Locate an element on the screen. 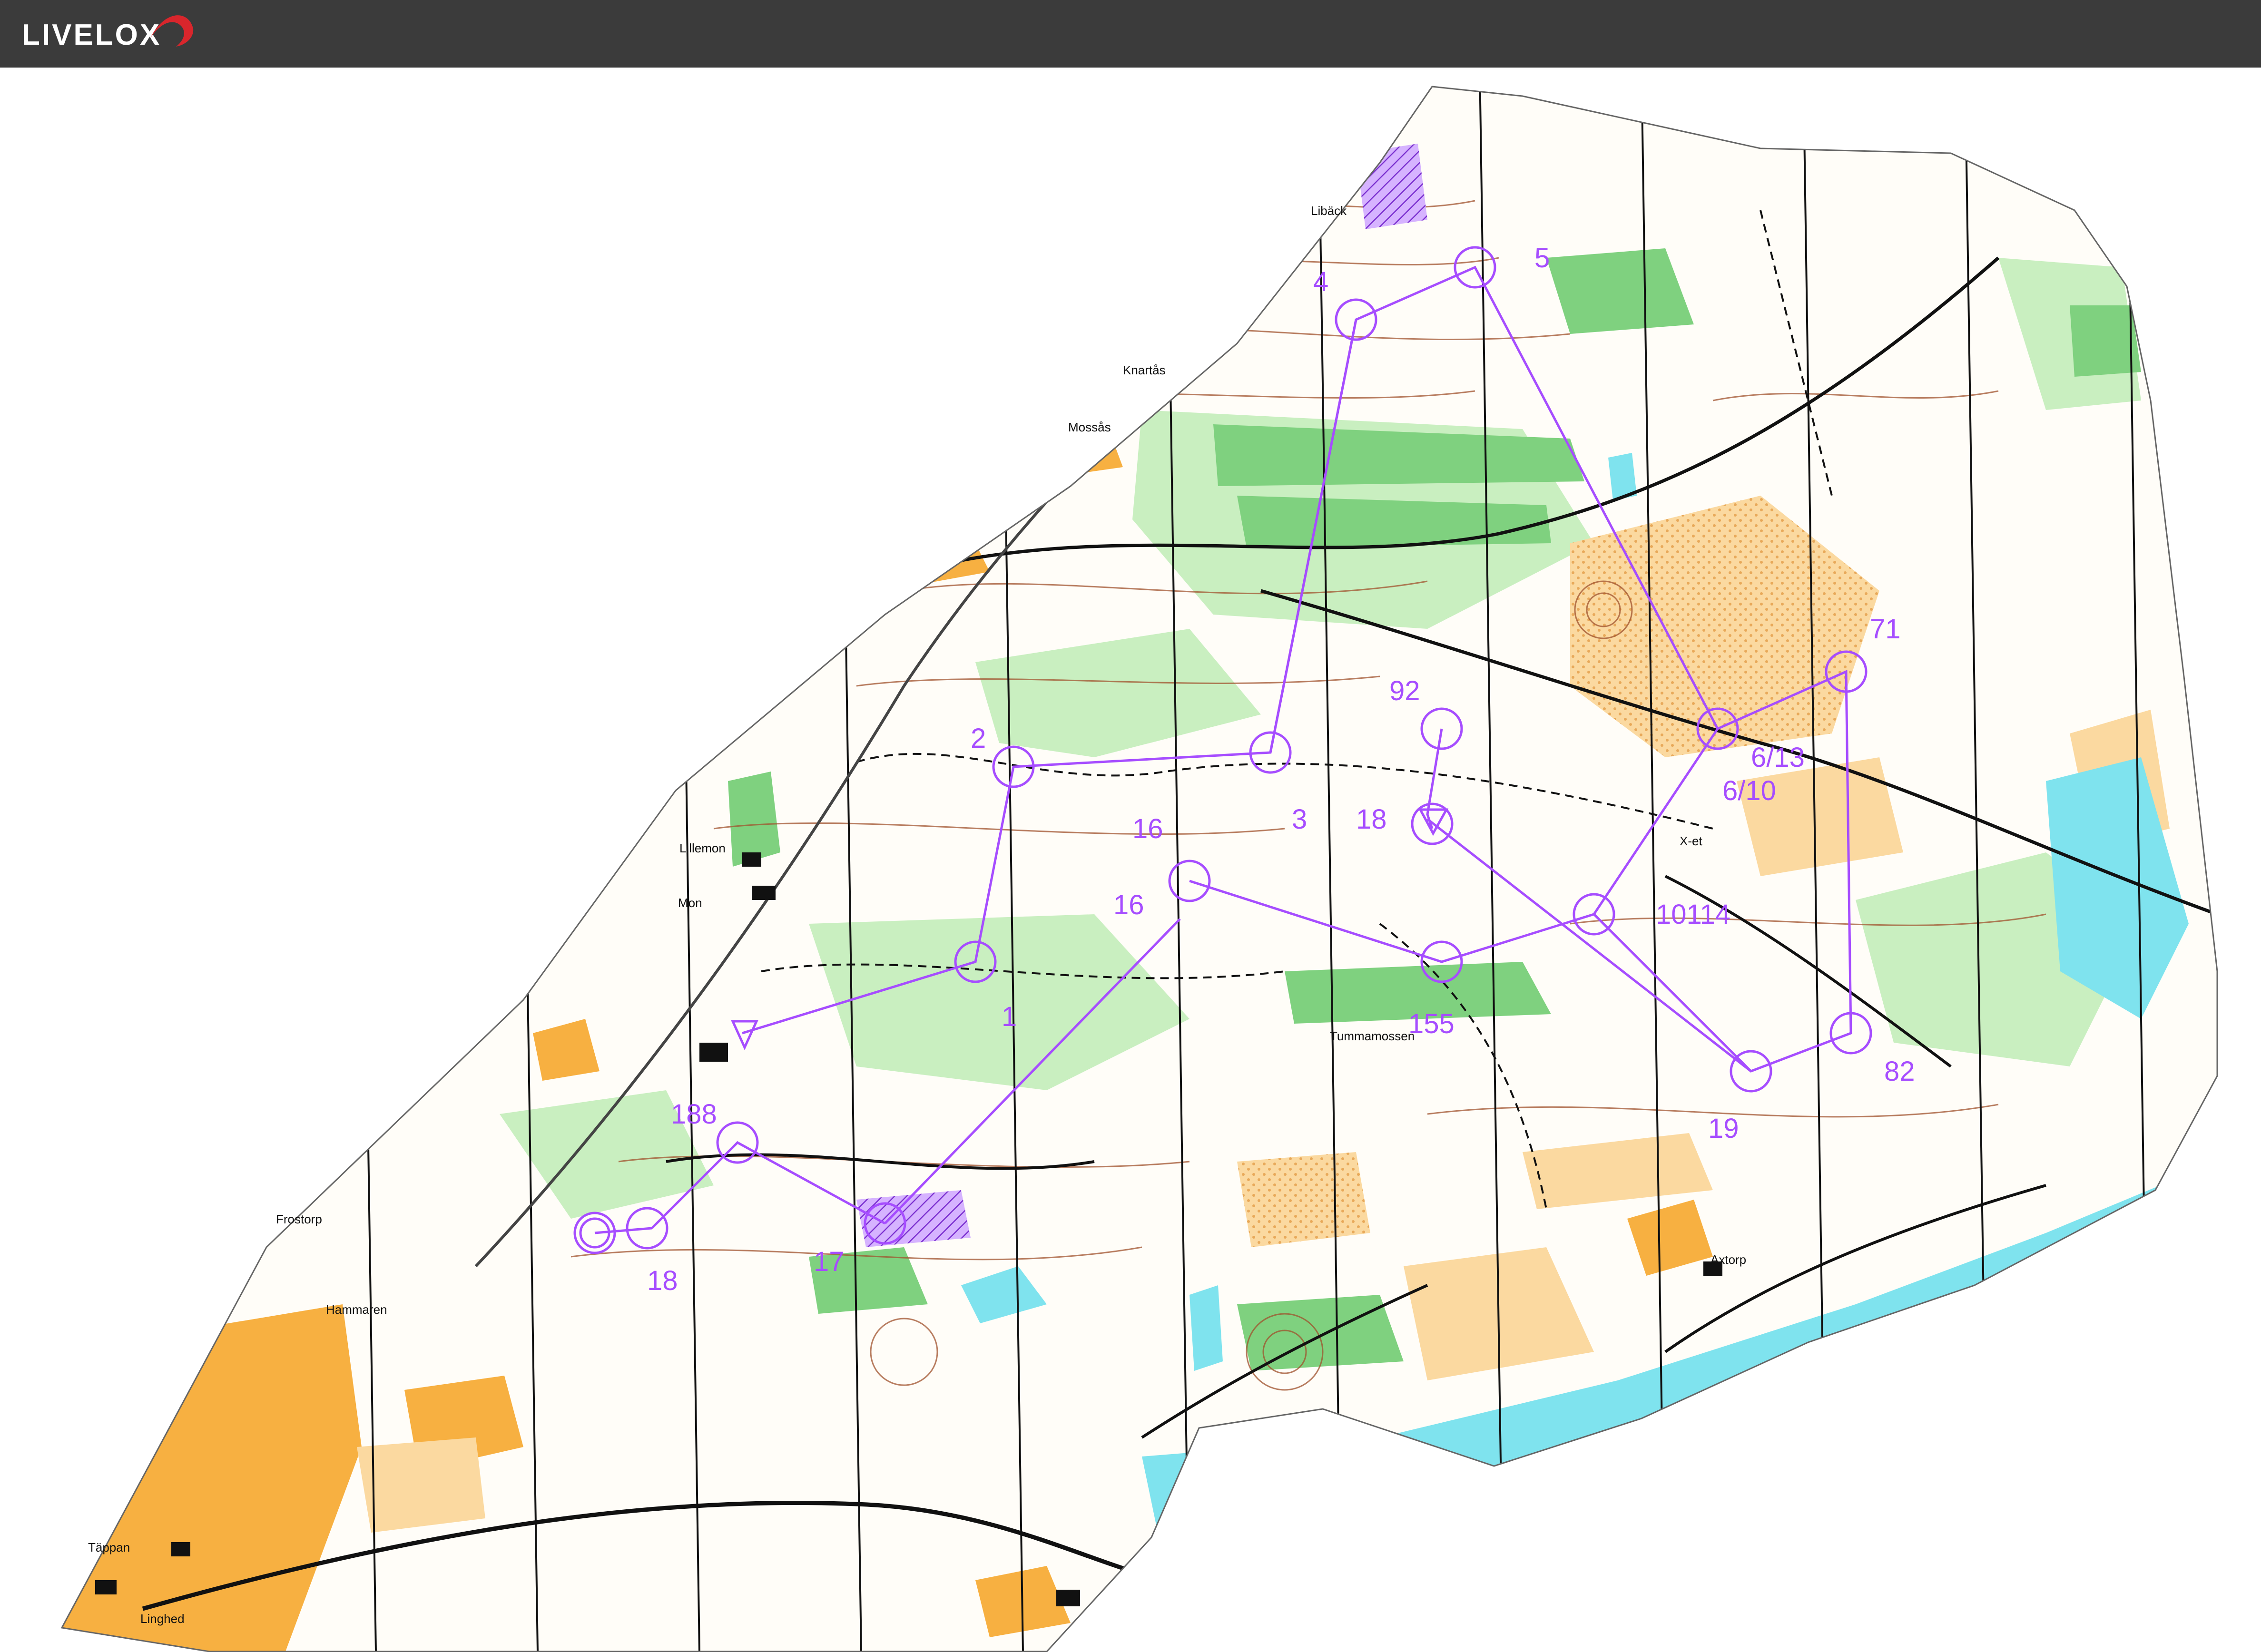  control-label-92: 92 is located at coordinates (1404, 690).